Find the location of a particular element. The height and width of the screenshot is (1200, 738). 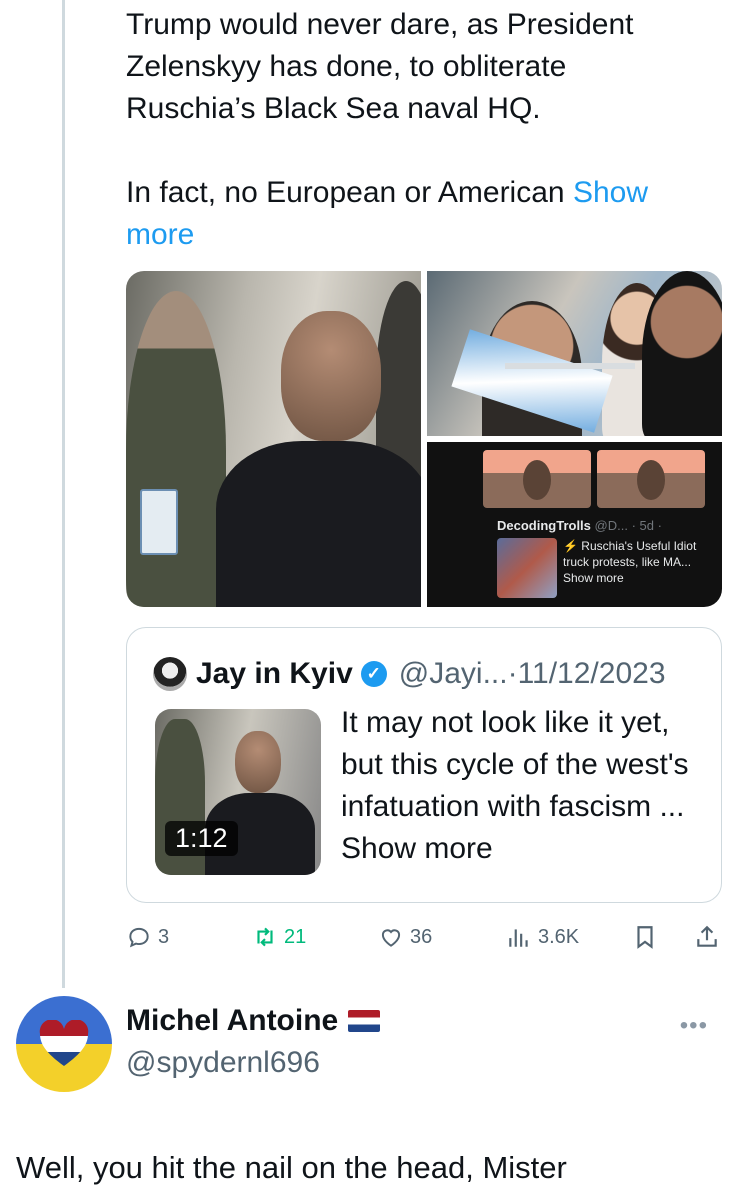

embedded-image is located at coordinates (527, 568).